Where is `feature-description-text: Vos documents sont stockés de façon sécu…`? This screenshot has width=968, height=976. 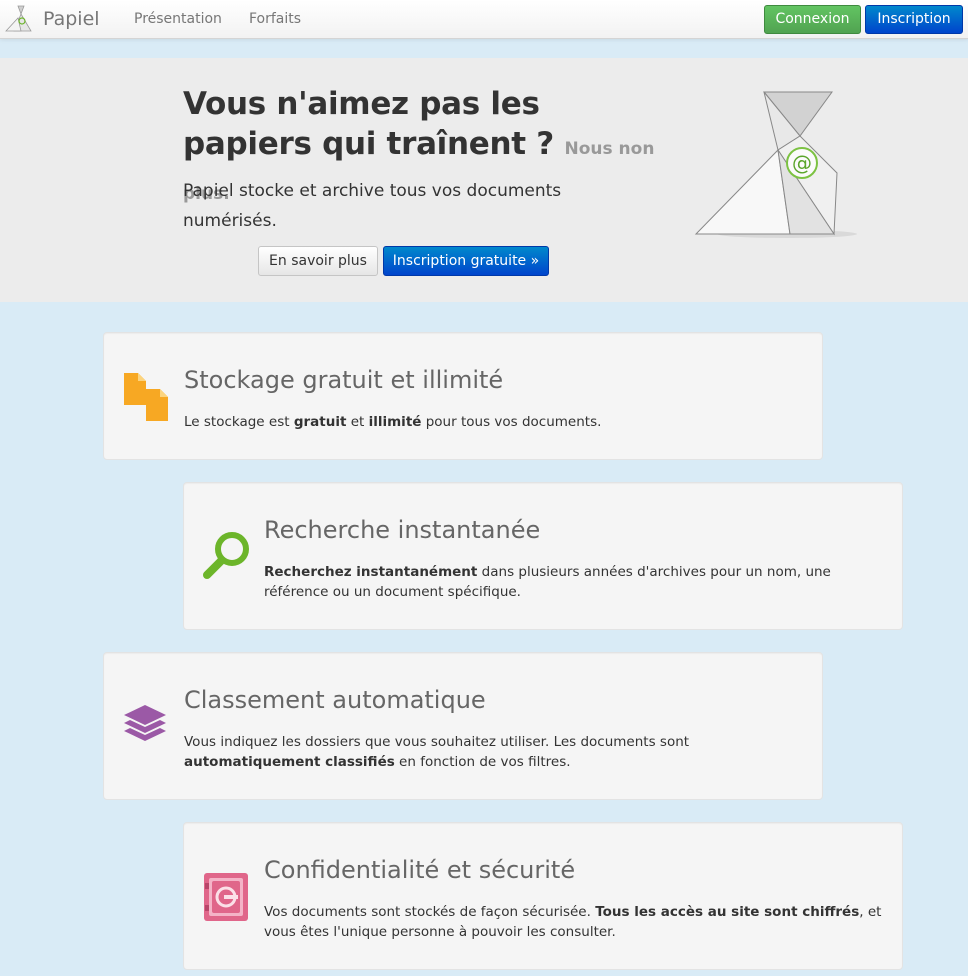 feature-description-text: Vos documents sont stockés de façon sécu… is located at coordinates (430, 912).